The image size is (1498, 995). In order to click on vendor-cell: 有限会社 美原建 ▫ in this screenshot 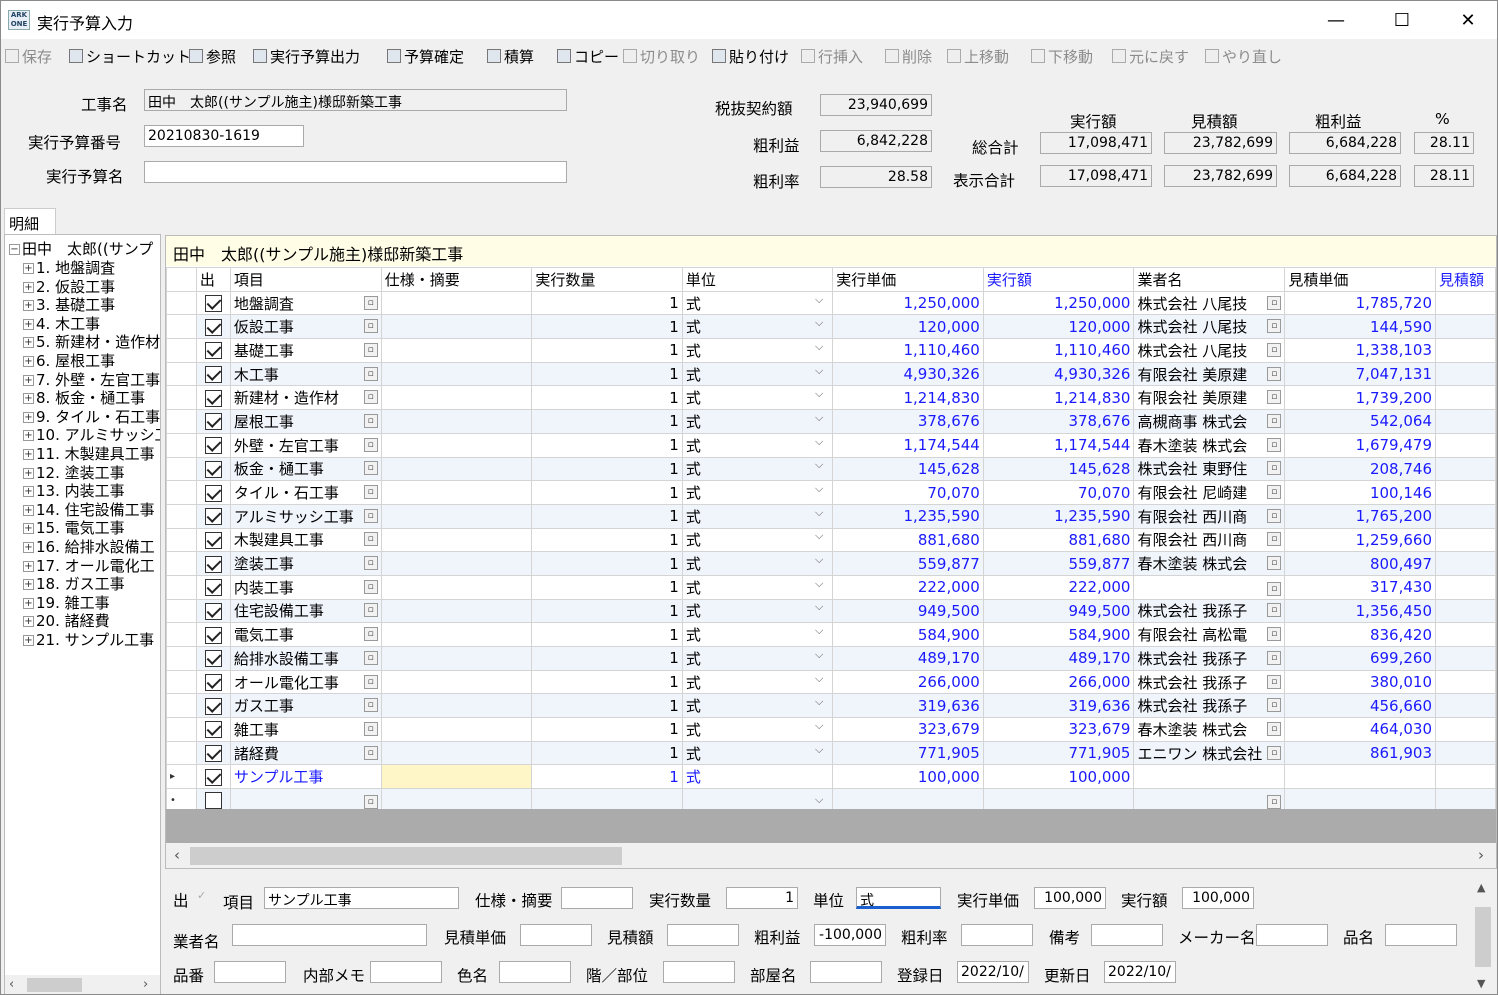, I will do `click(1209, 398)`.